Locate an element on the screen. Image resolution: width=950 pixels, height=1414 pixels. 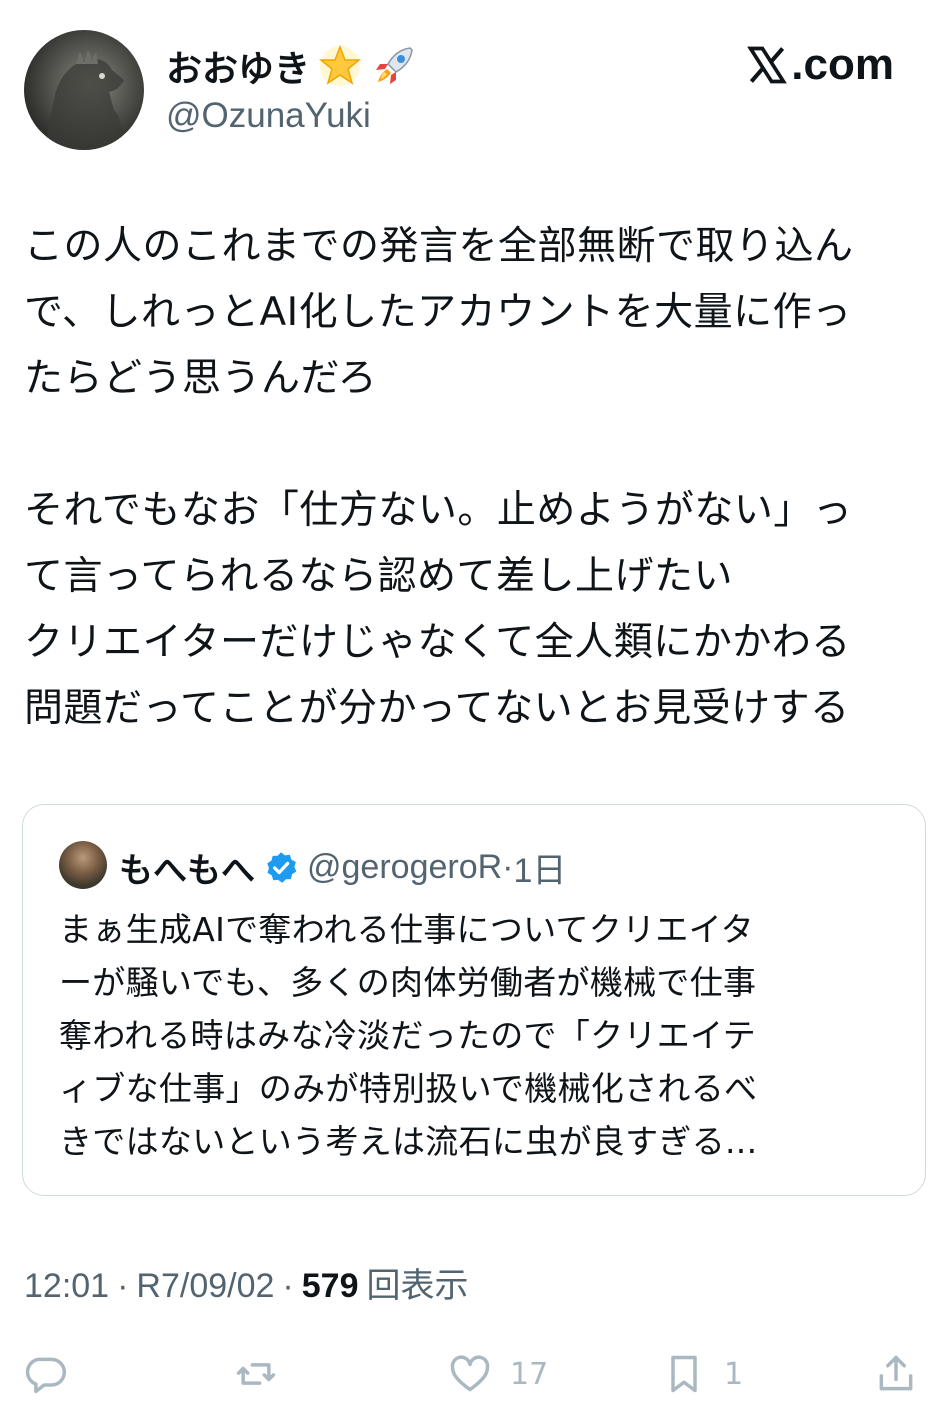
share-icon is located at coordinates (896, 1373).